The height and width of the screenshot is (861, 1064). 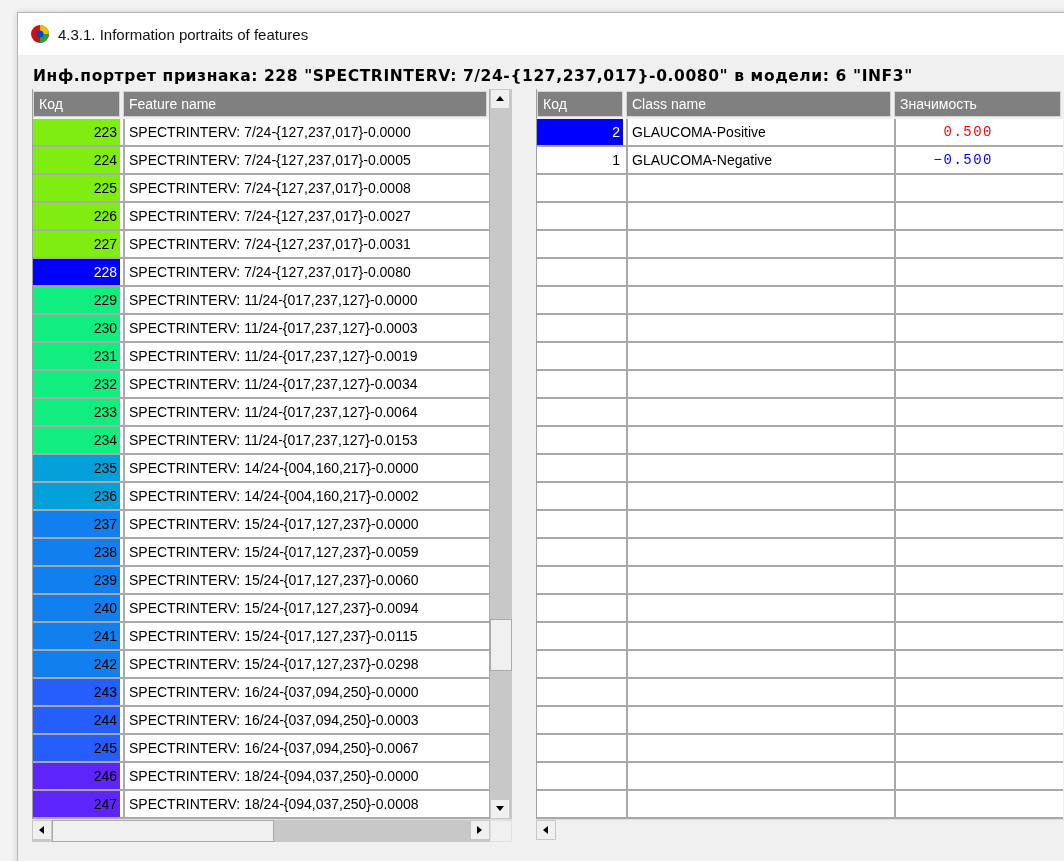 What do you see at coordinates (500, 809) in the screenshot?
I see `scroll-down-button` at bounding box center [500, 809].